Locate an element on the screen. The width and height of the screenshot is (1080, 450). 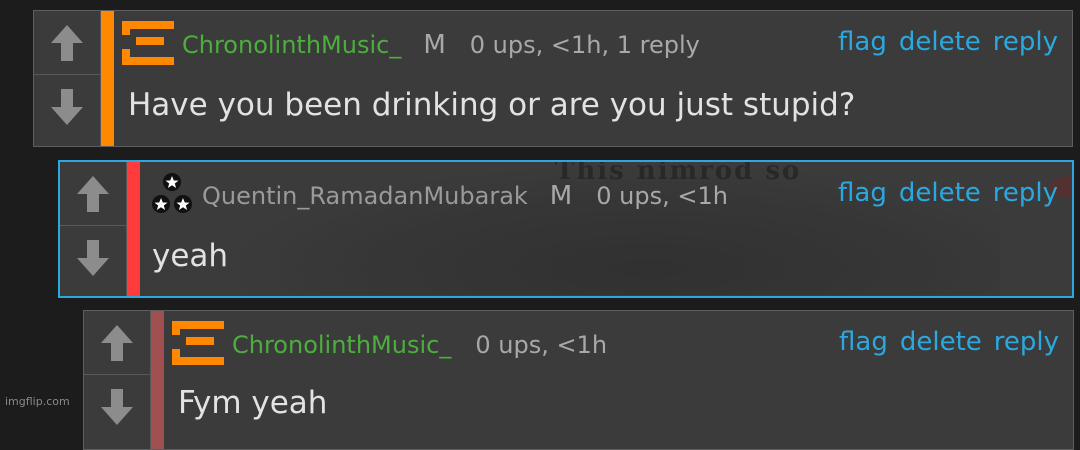
username-link: Quentin_RamadanMubarak is located at coordinates (365, 196).